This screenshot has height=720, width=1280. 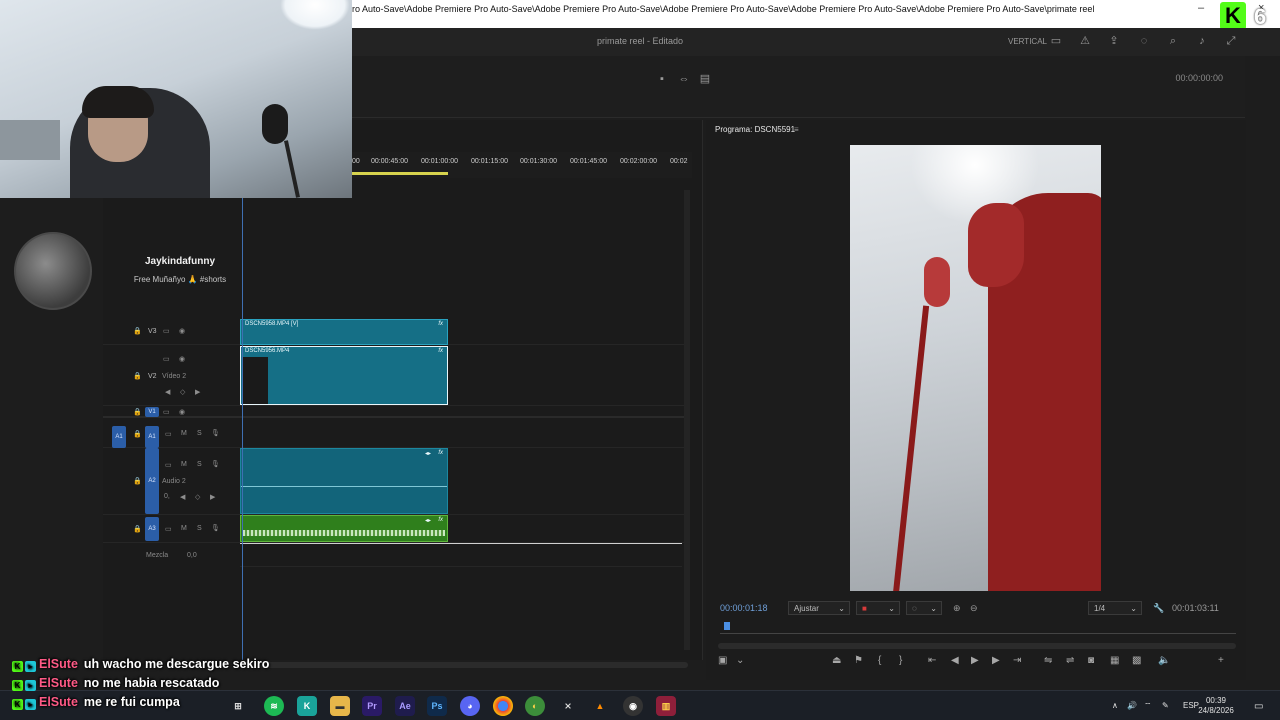 I want to click on search-icon: ⌕, so click(x=1173, y=41).